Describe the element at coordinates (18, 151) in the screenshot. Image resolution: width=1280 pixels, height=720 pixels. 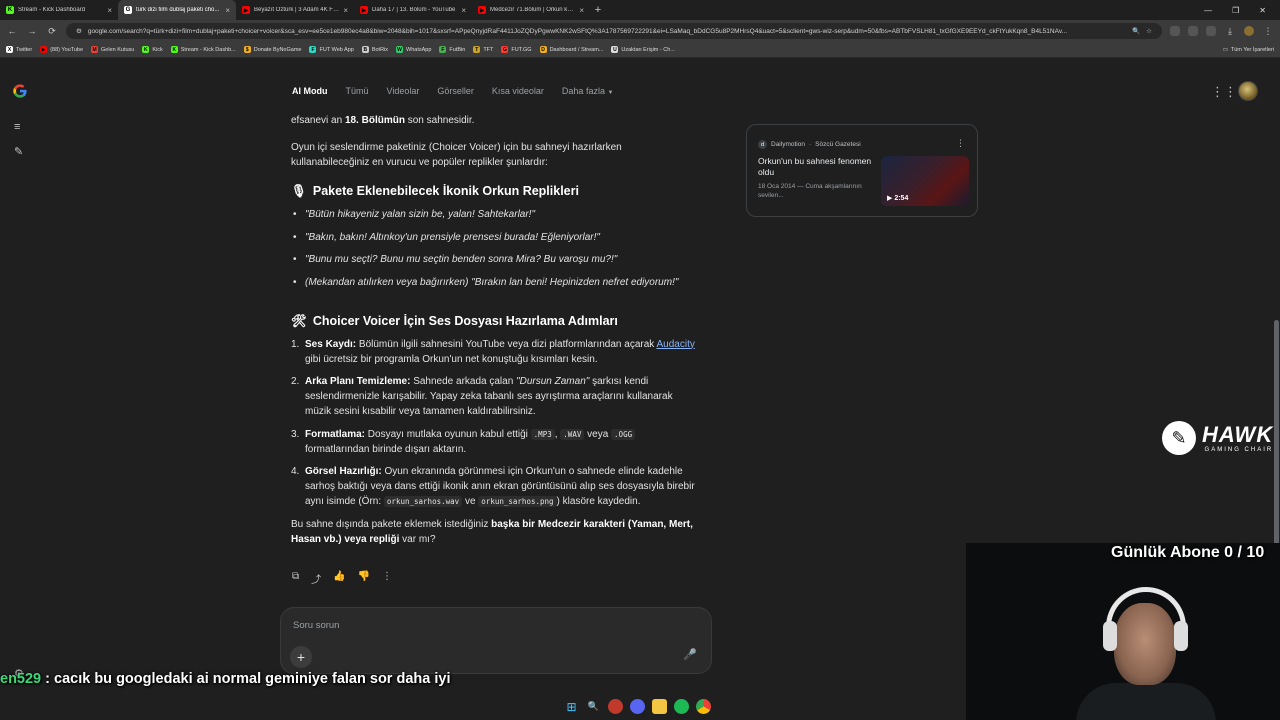
I see `new-chat-icon: ✎` at that location.